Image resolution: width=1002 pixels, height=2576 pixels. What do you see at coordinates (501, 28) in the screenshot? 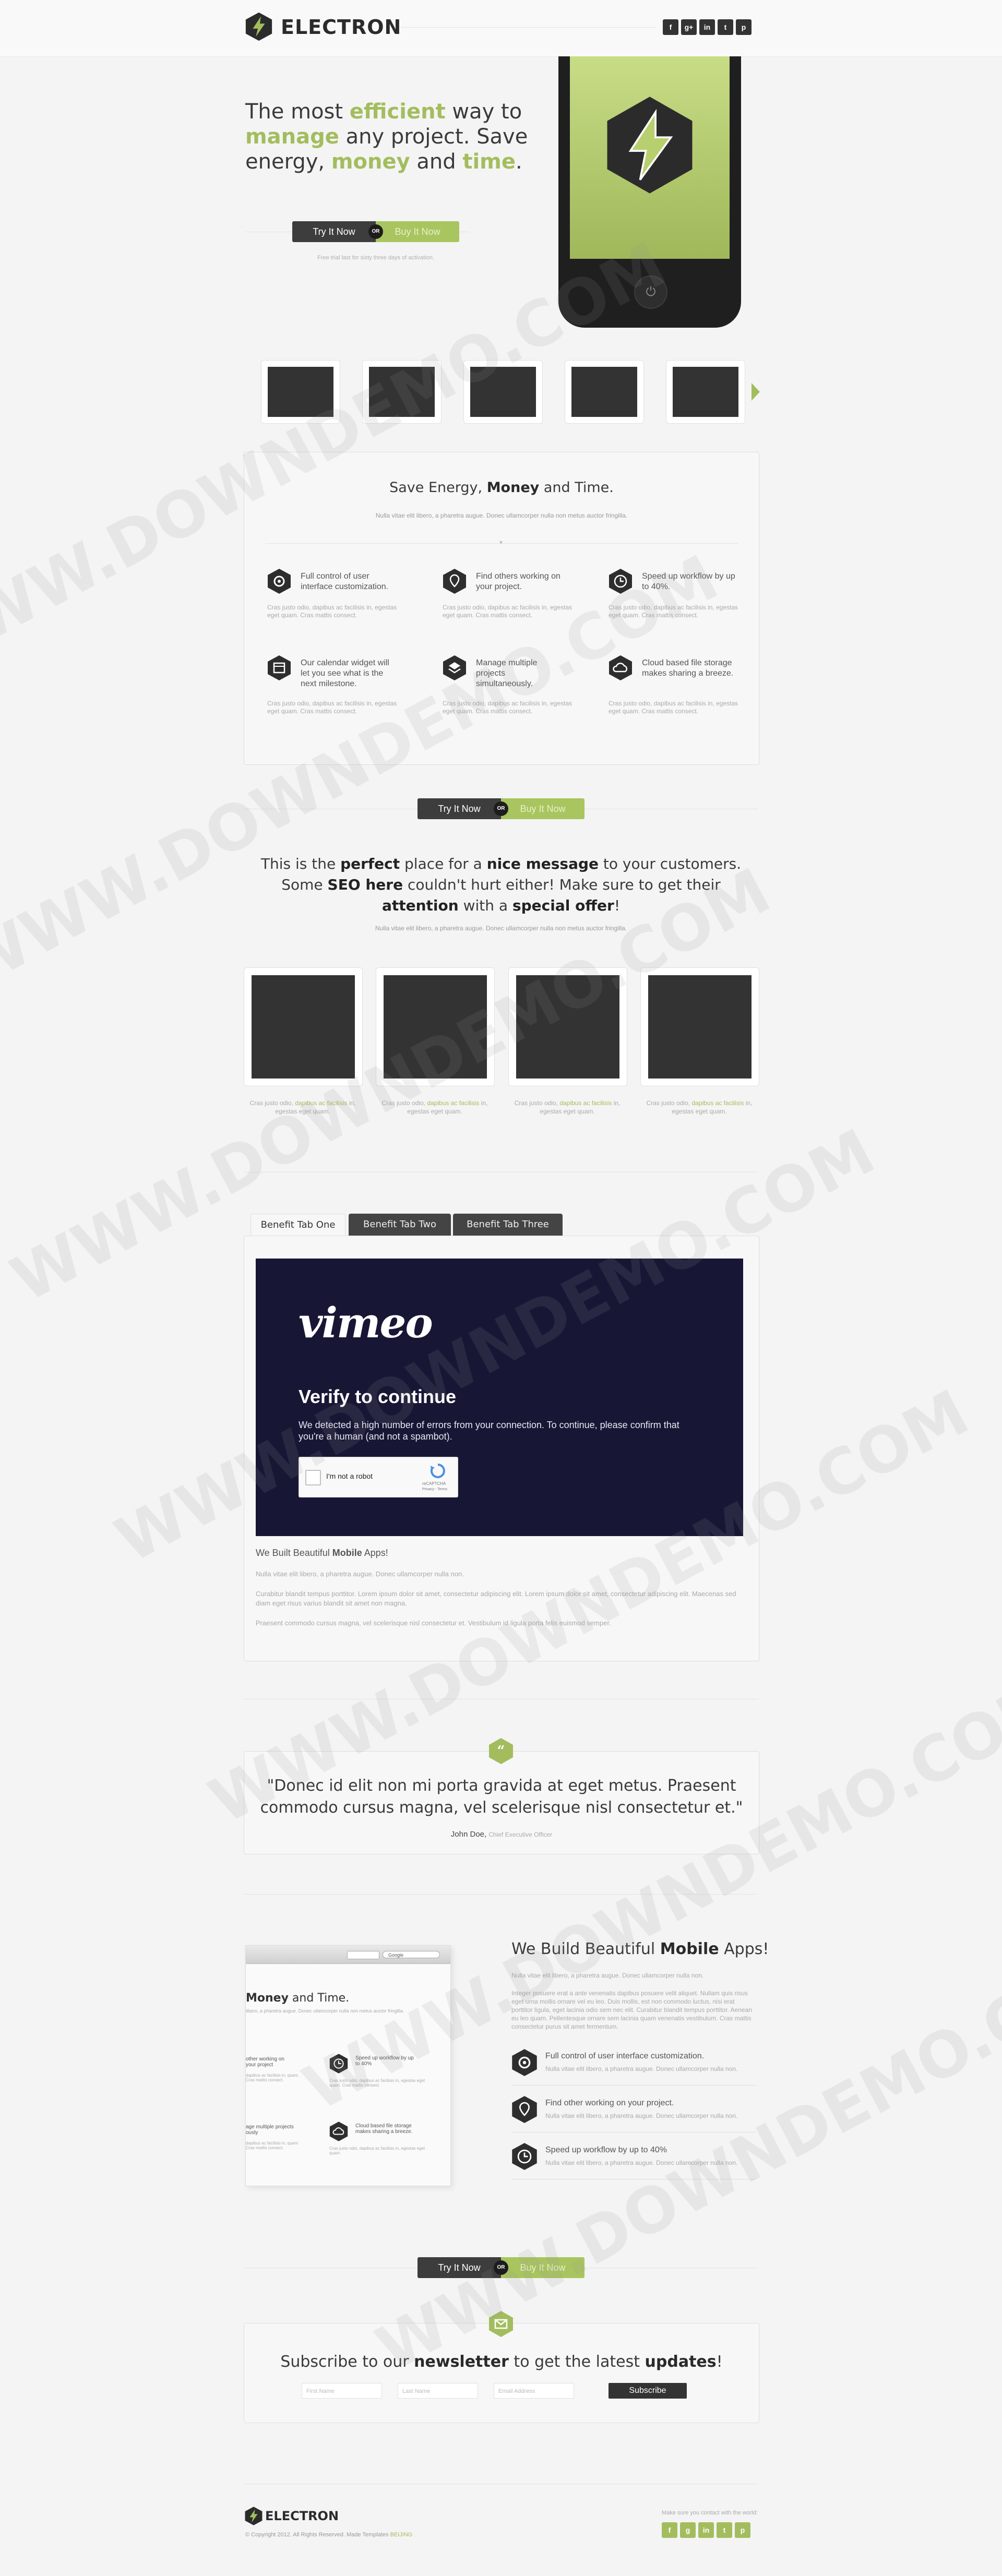
I see `site-header: ELECTRON f g+ in t p` at bounding box center [501, 28].